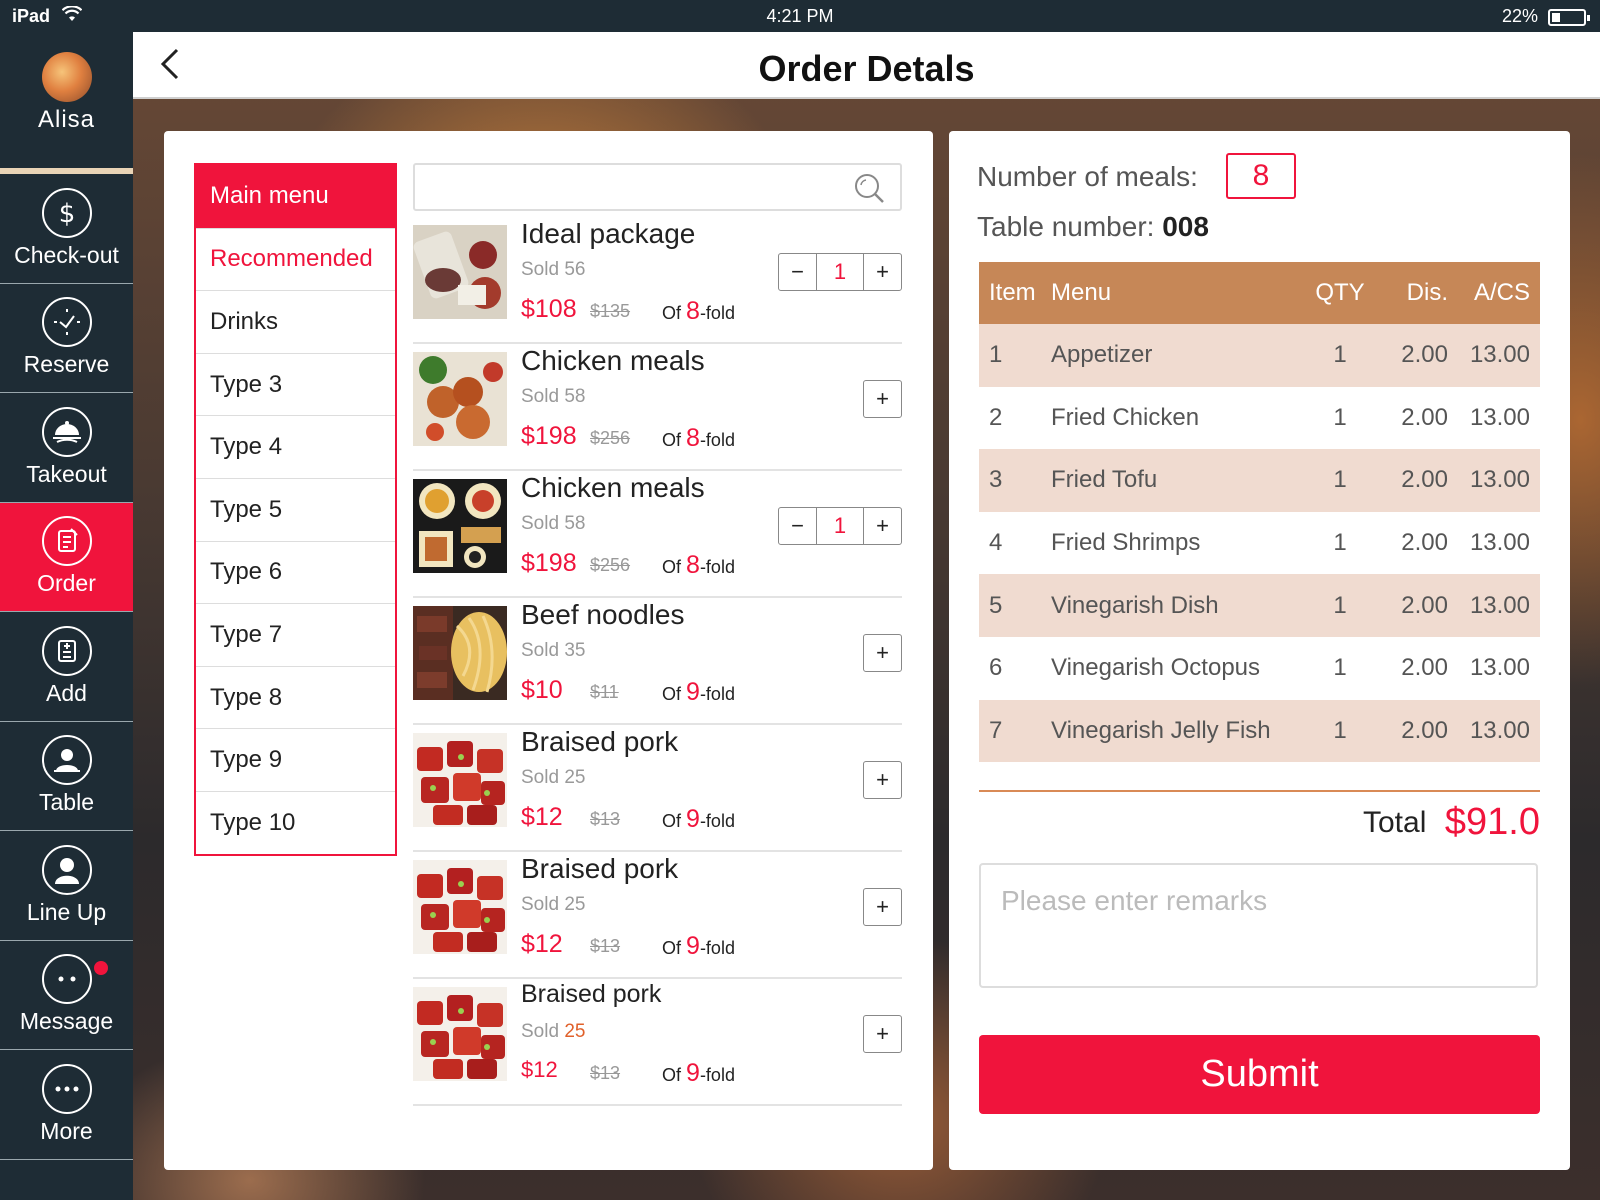  What do you see at coordinates (996, 668) in the screenshot?
I see `cell-item: 6` at bounding box center [996, 668].